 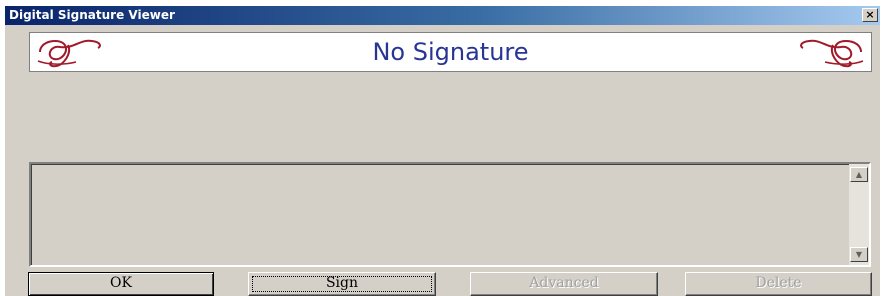 I want to click on sign-button: Sign, so click(x=342, y=284).